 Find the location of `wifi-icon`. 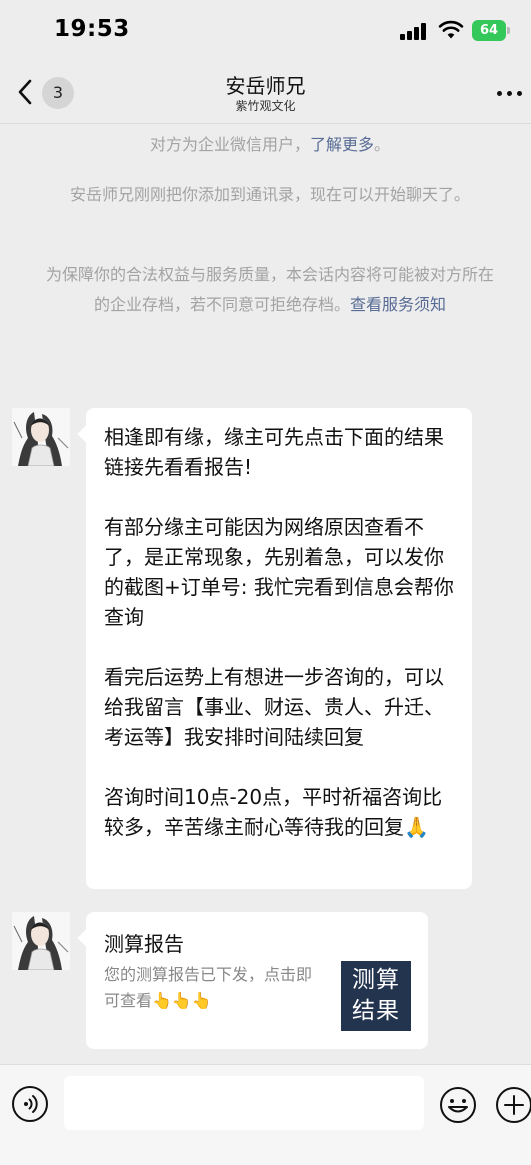

wifi-icon is located at coordinates (451, 29).